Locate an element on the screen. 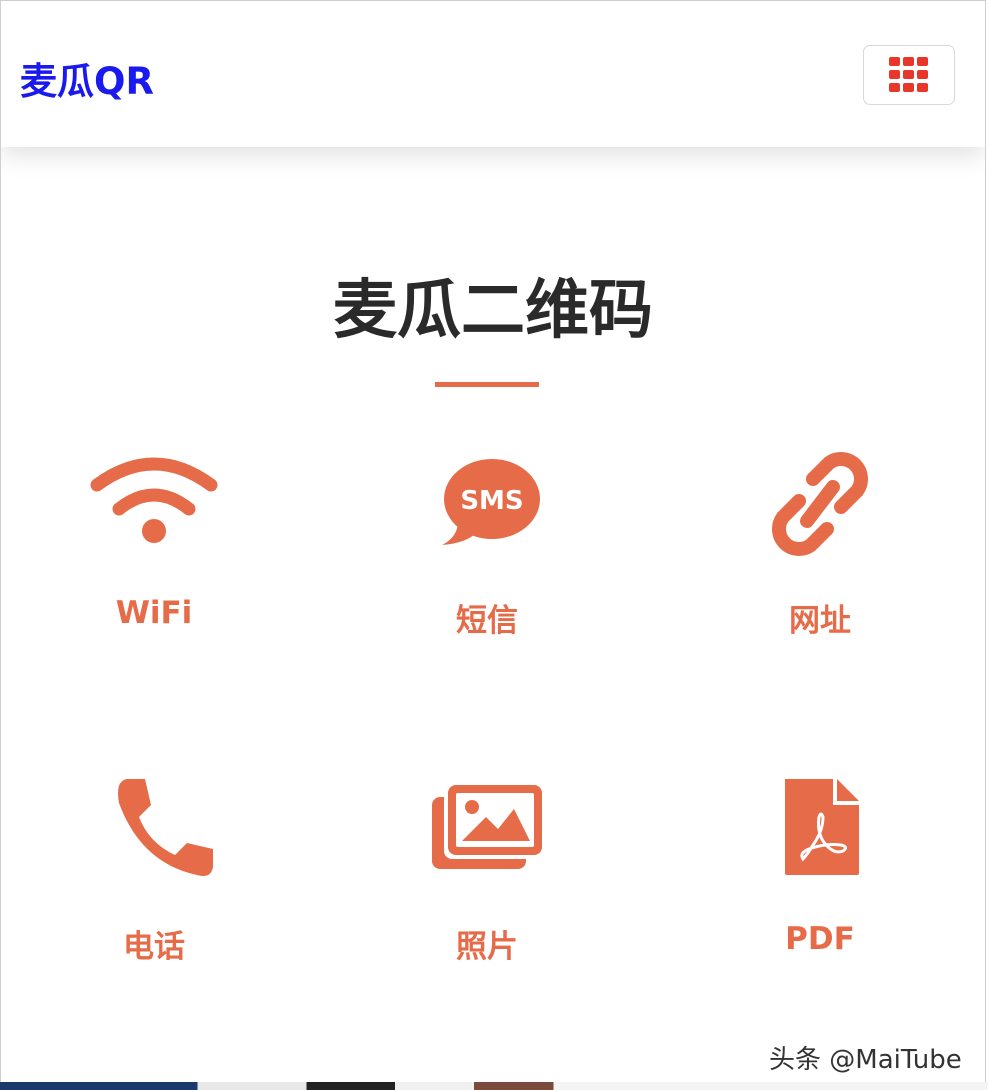 This screenshot has width=988, height=1090. tile-label: 网址 is located at coordinates (820, 621).